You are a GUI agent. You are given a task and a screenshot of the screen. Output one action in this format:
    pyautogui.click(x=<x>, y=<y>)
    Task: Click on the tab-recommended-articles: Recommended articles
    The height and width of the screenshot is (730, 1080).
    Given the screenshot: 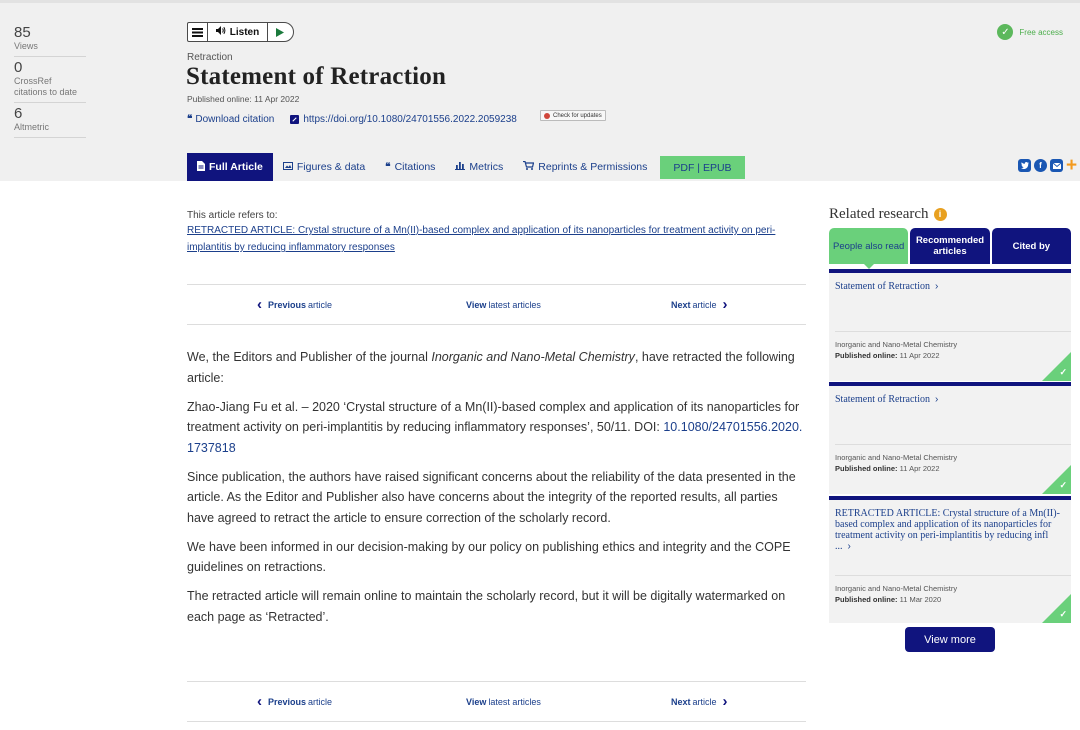 What is the action you would take?
    pyautogui.click(x=950, y=246)
    